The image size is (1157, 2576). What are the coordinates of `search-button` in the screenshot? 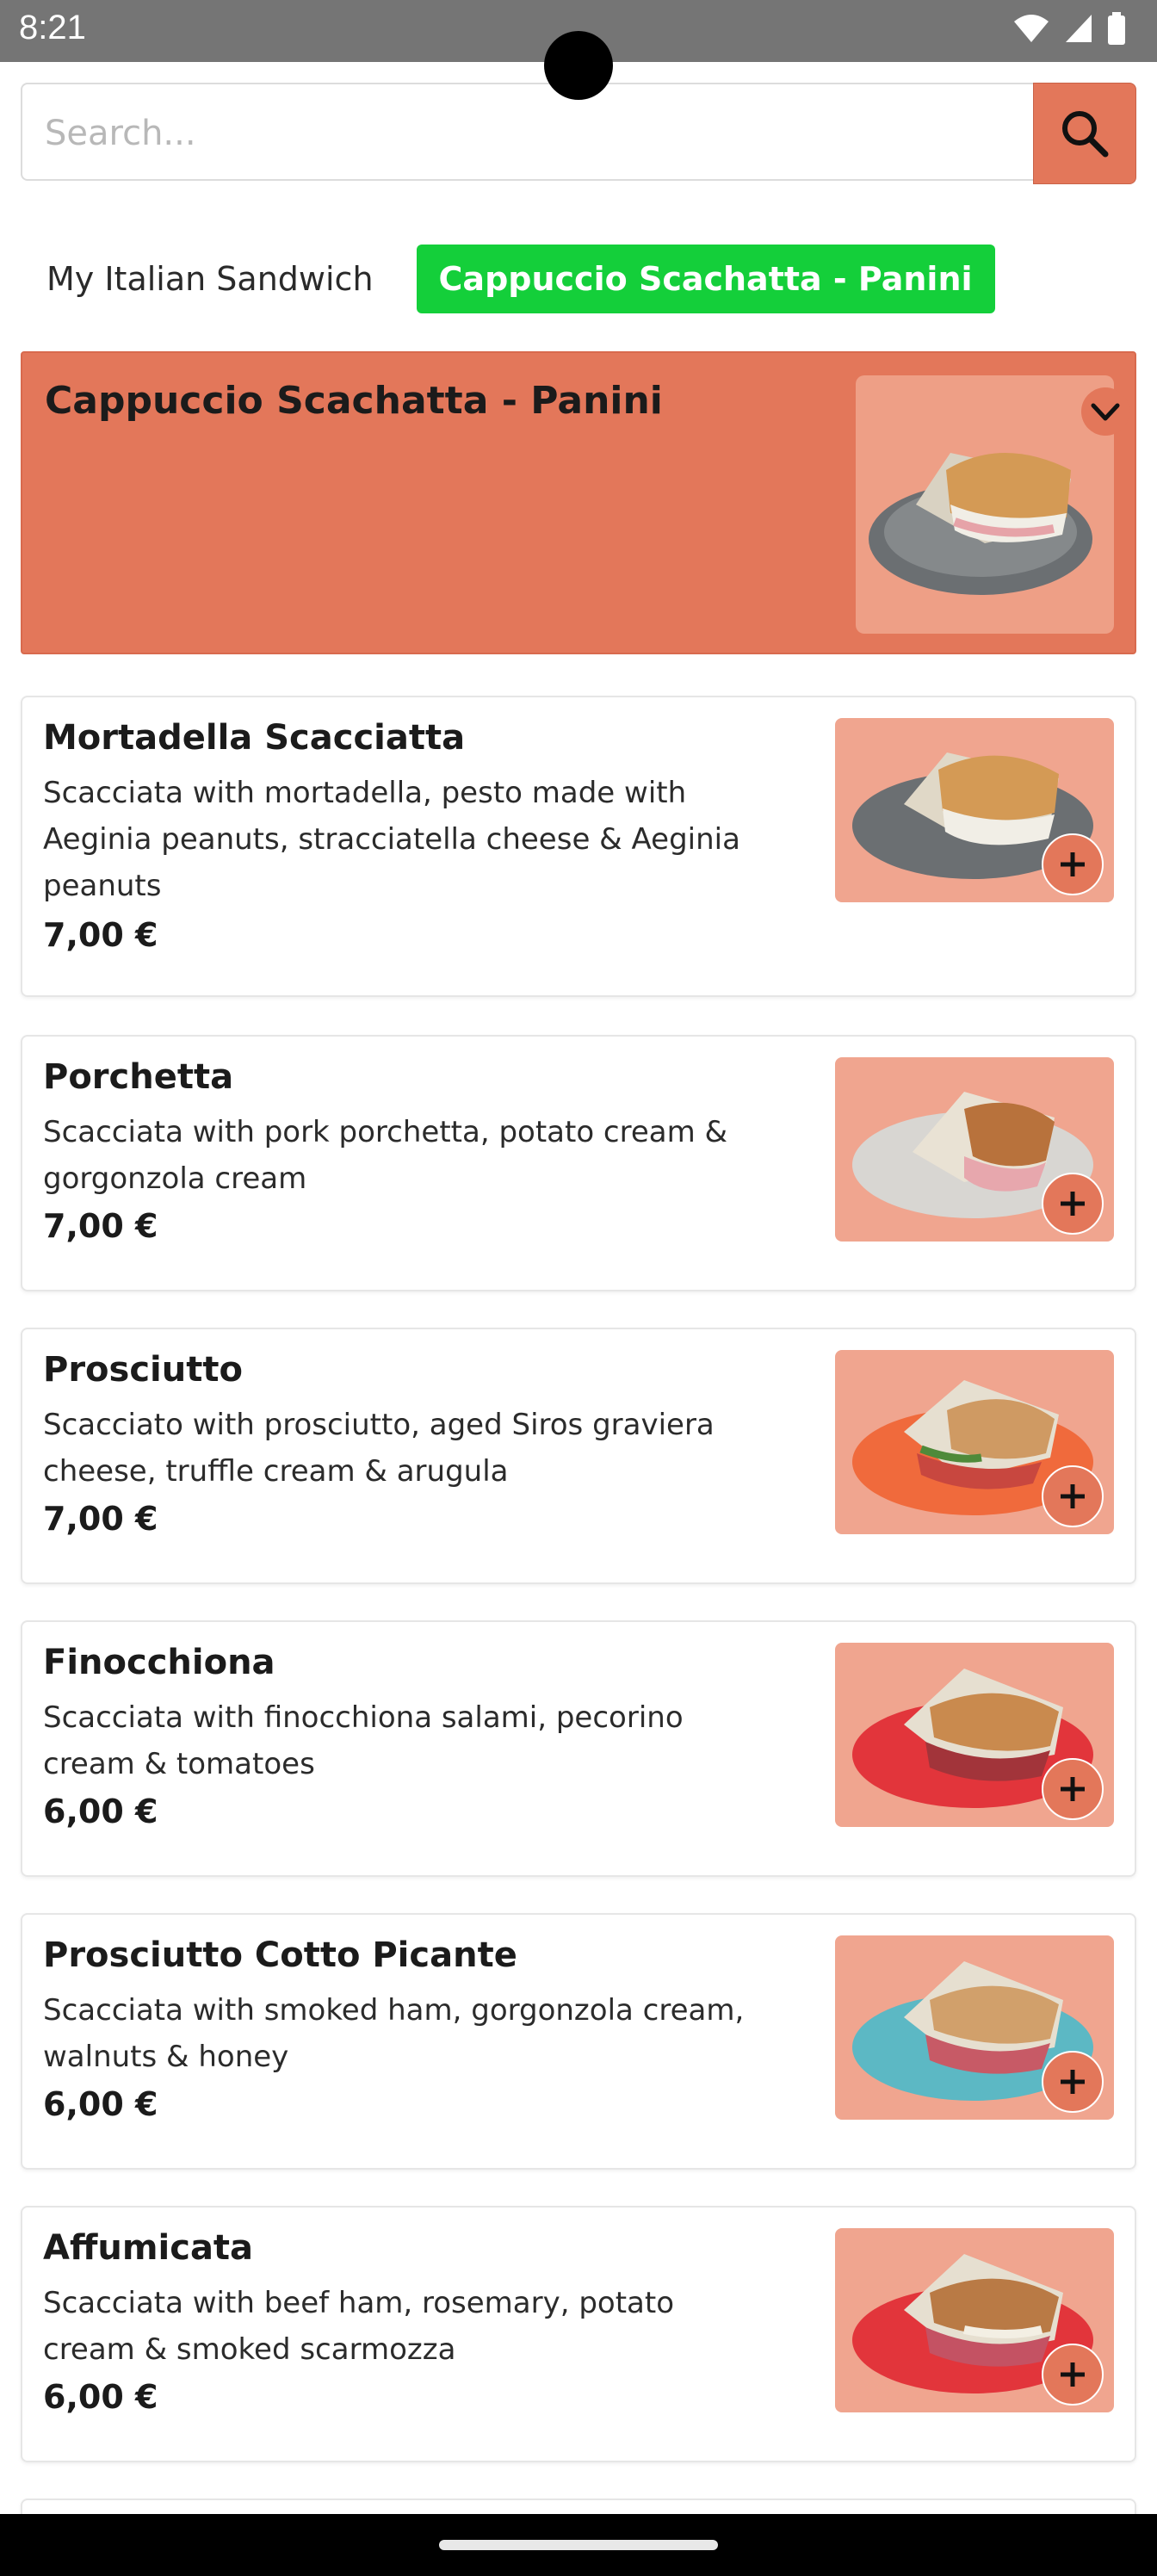 It's located at (1085, 133).